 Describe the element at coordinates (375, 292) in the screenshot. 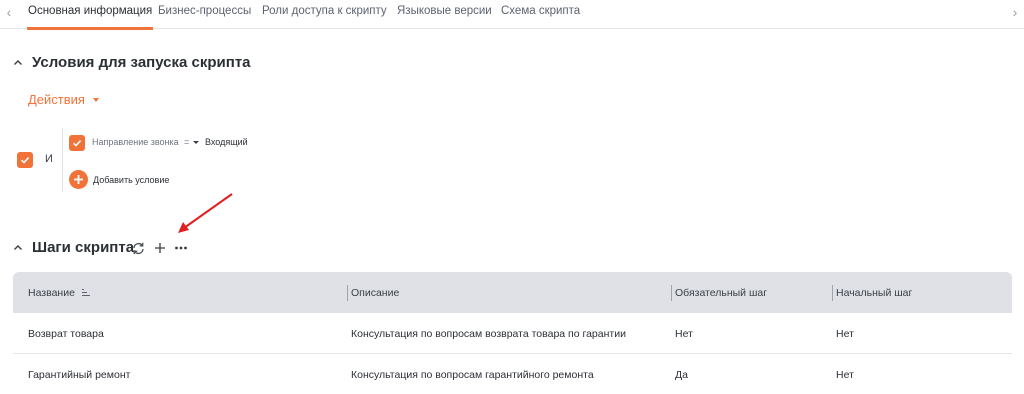

I see `column-header-description: Описание` at that location.